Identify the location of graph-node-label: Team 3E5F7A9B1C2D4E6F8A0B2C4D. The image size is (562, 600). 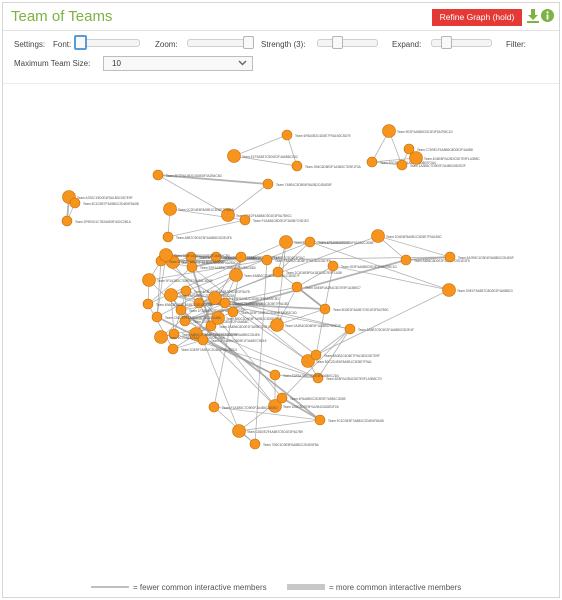
(269, 313).